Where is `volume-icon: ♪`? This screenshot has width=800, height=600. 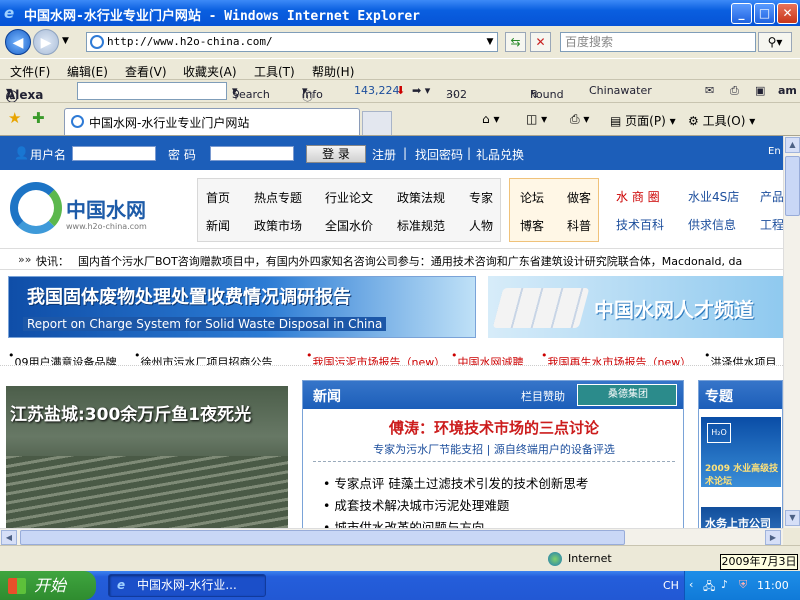 volume-icon: ♪ is located at coordinates (724, 584).